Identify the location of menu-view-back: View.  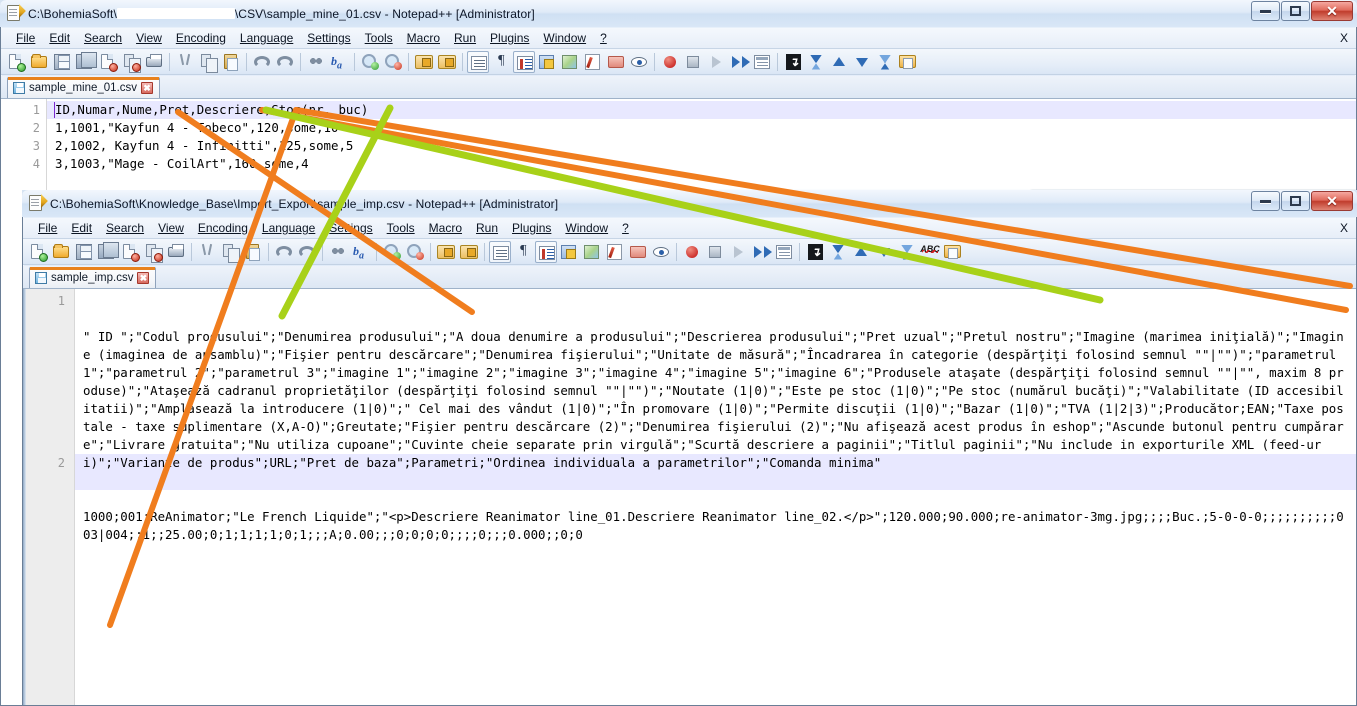
(149, 38).